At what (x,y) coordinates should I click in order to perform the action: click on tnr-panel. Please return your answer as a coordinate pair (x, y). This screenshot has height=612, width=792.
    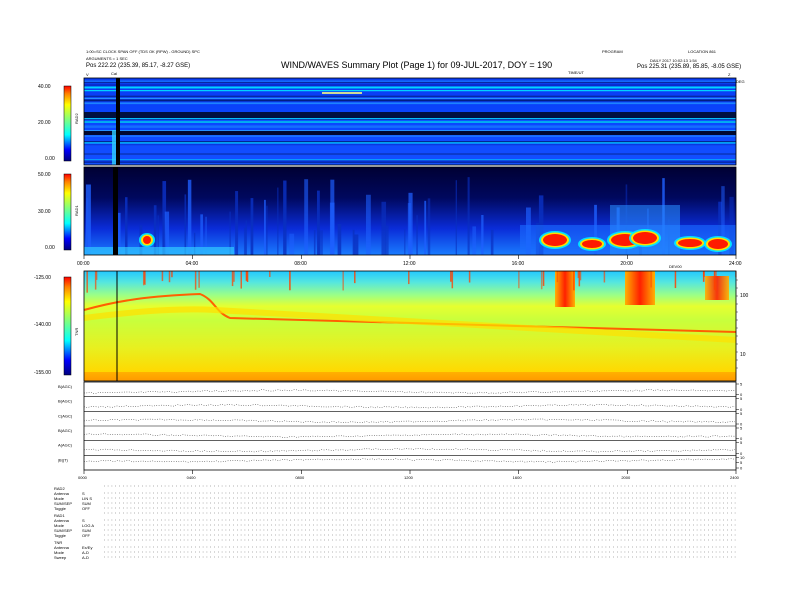
    Looking at the image, I should click on (410, 326).